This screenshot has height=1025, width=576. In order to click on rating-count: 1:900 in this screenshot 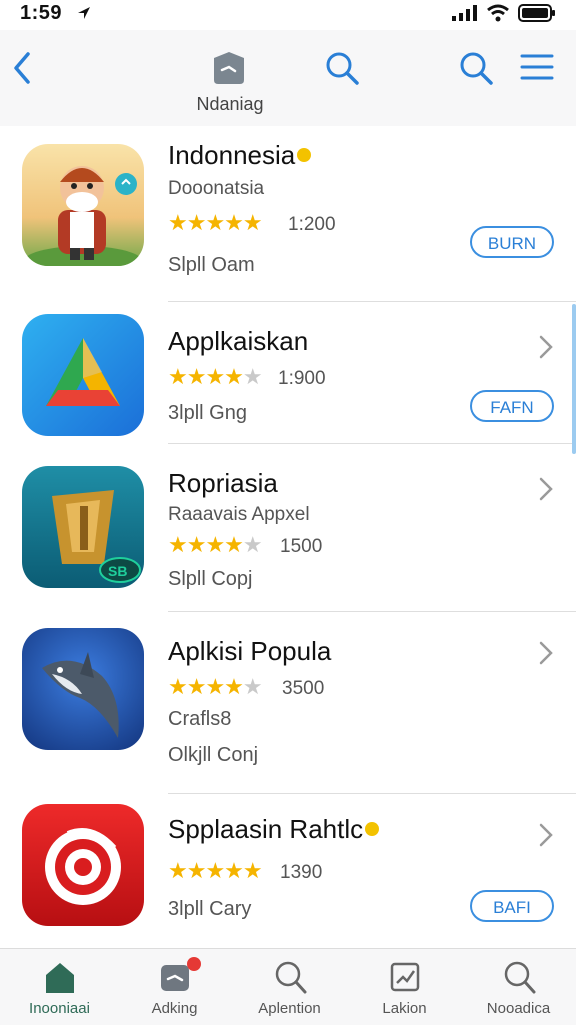, I will do `click(302, 378)`.